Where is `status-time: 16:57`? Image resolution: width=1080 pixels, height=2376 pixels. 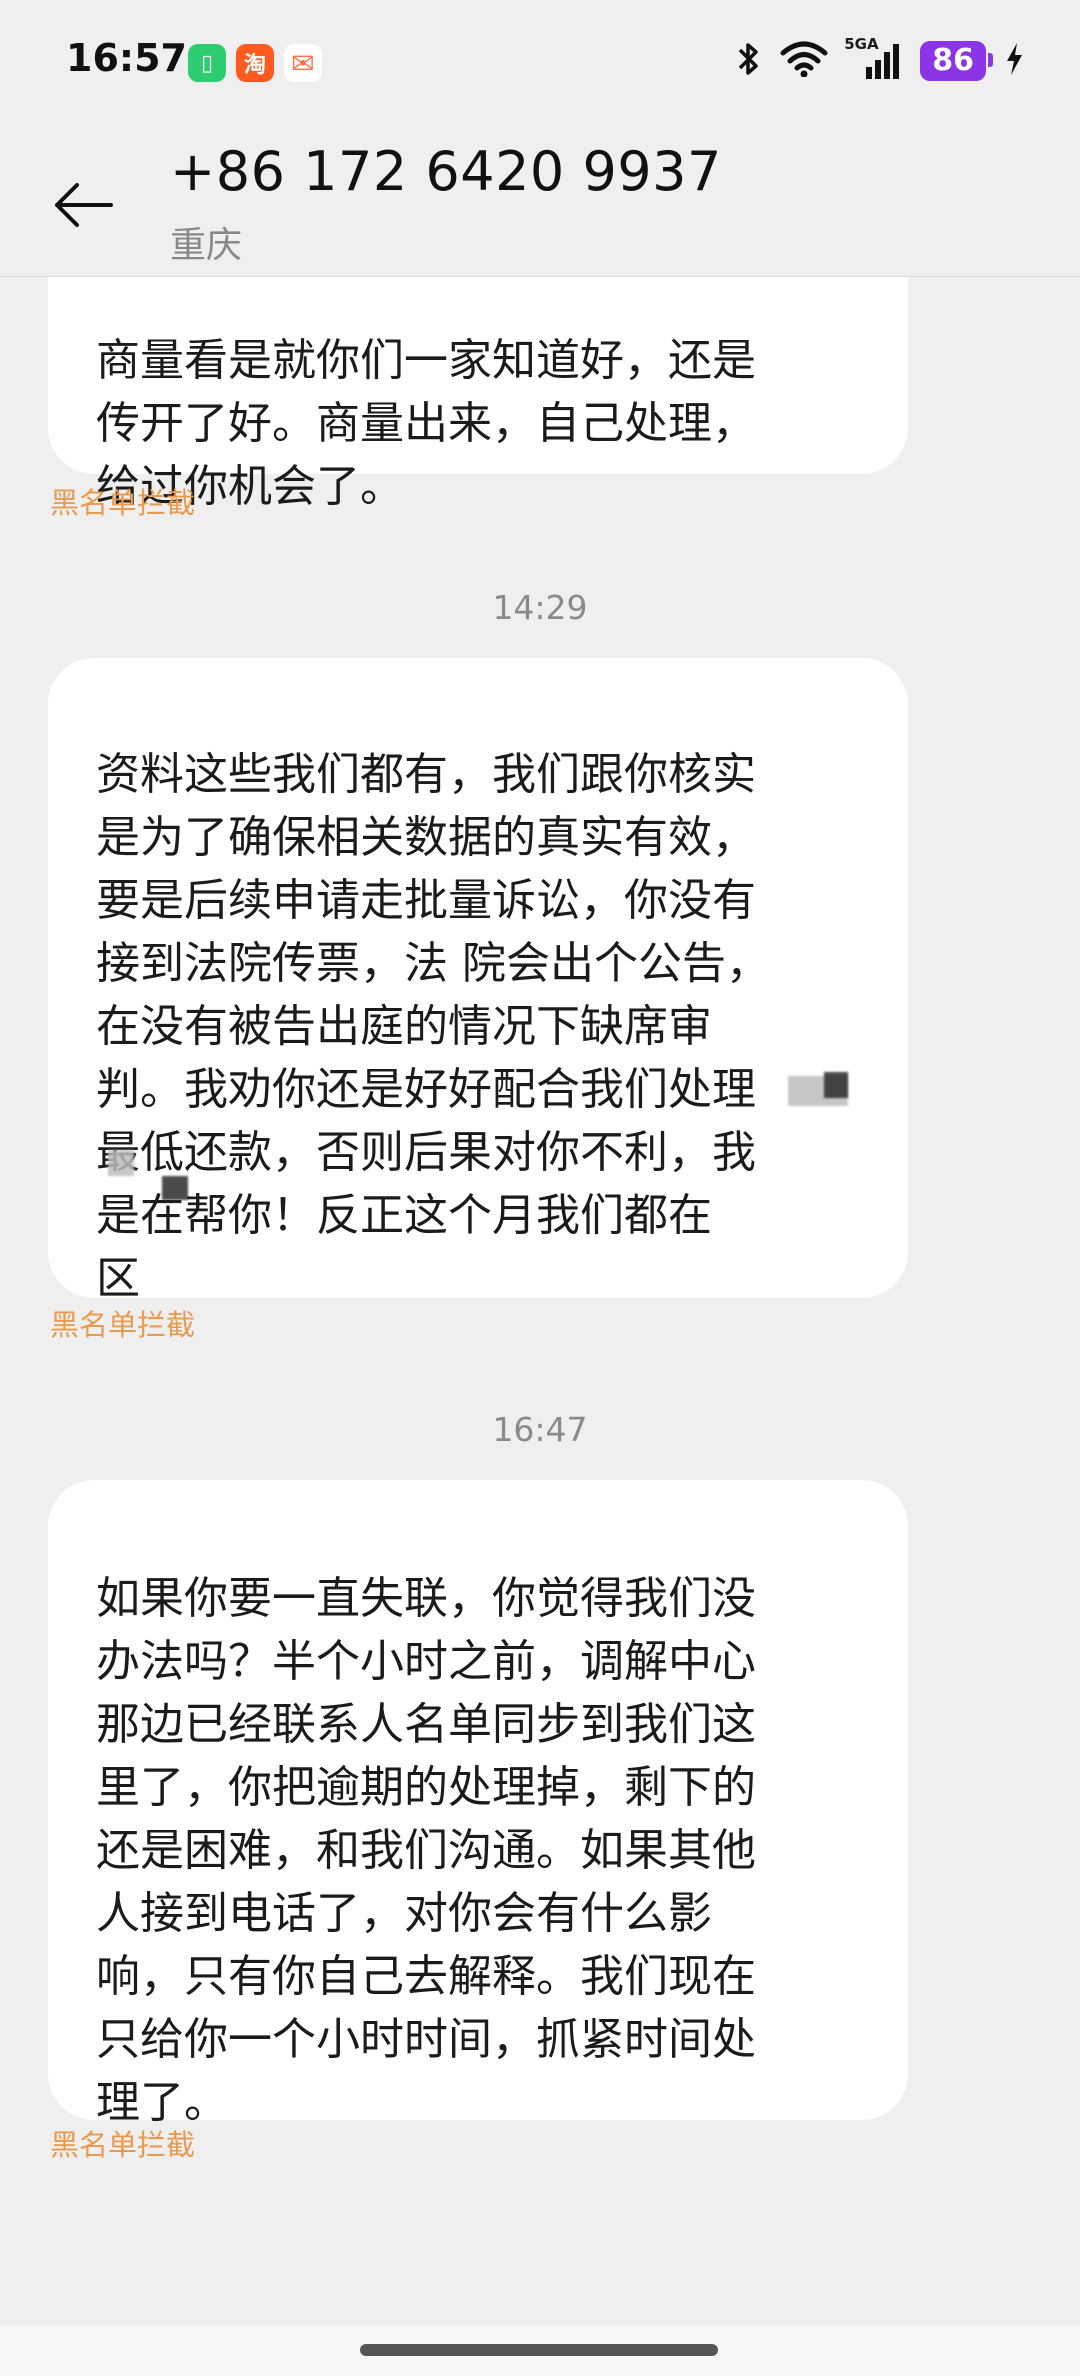 status-time: 16:57 is located at coordinates (126, 58).